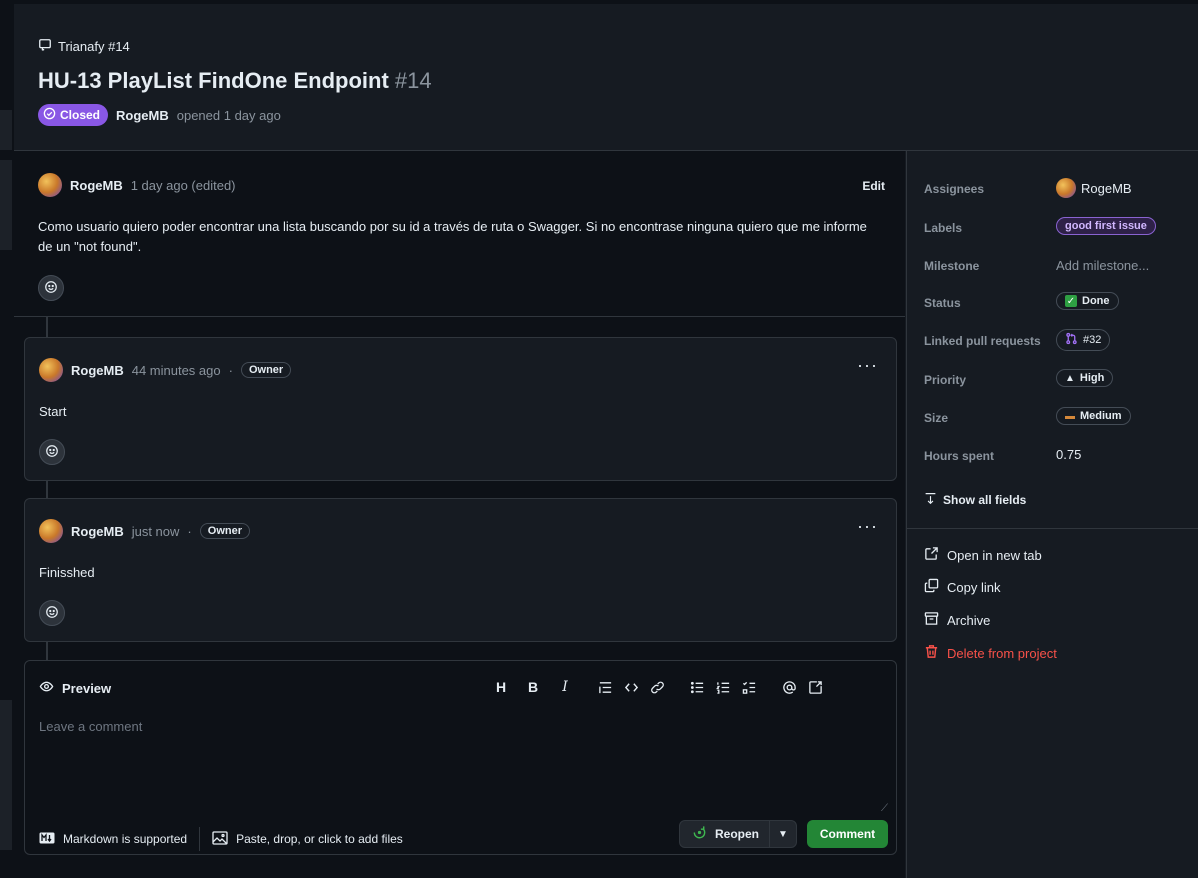  I want to click on code-icon, so click(631, 687).